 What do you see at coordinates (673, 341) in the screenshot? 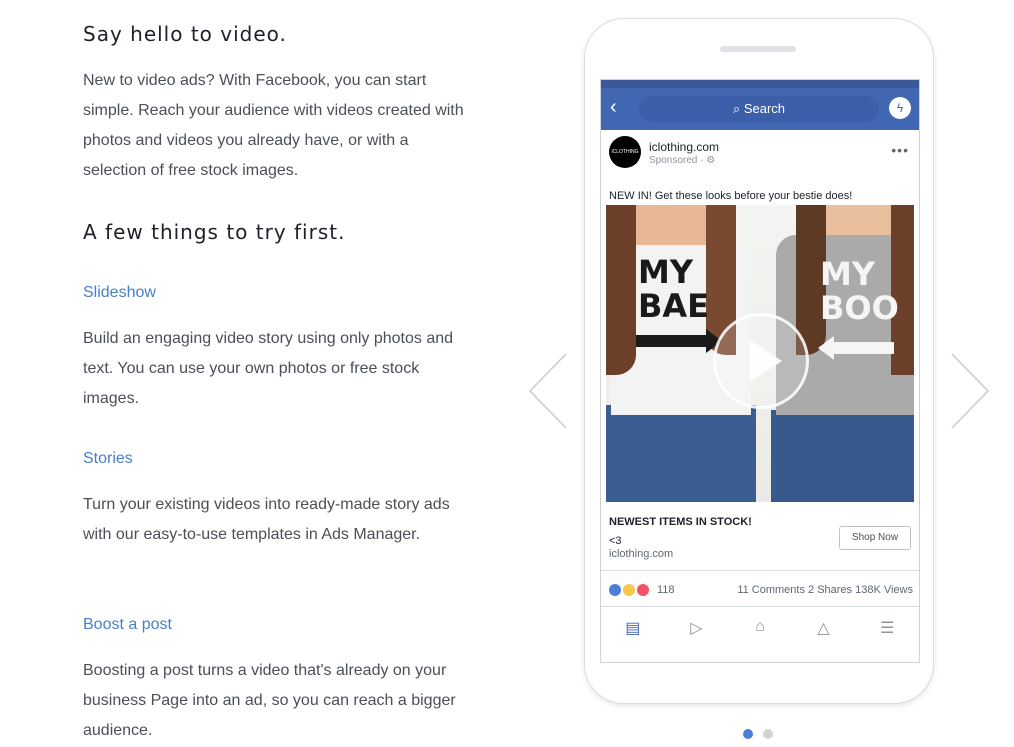
I see `shirt-left-arrow` at bounding box center [673, 341].